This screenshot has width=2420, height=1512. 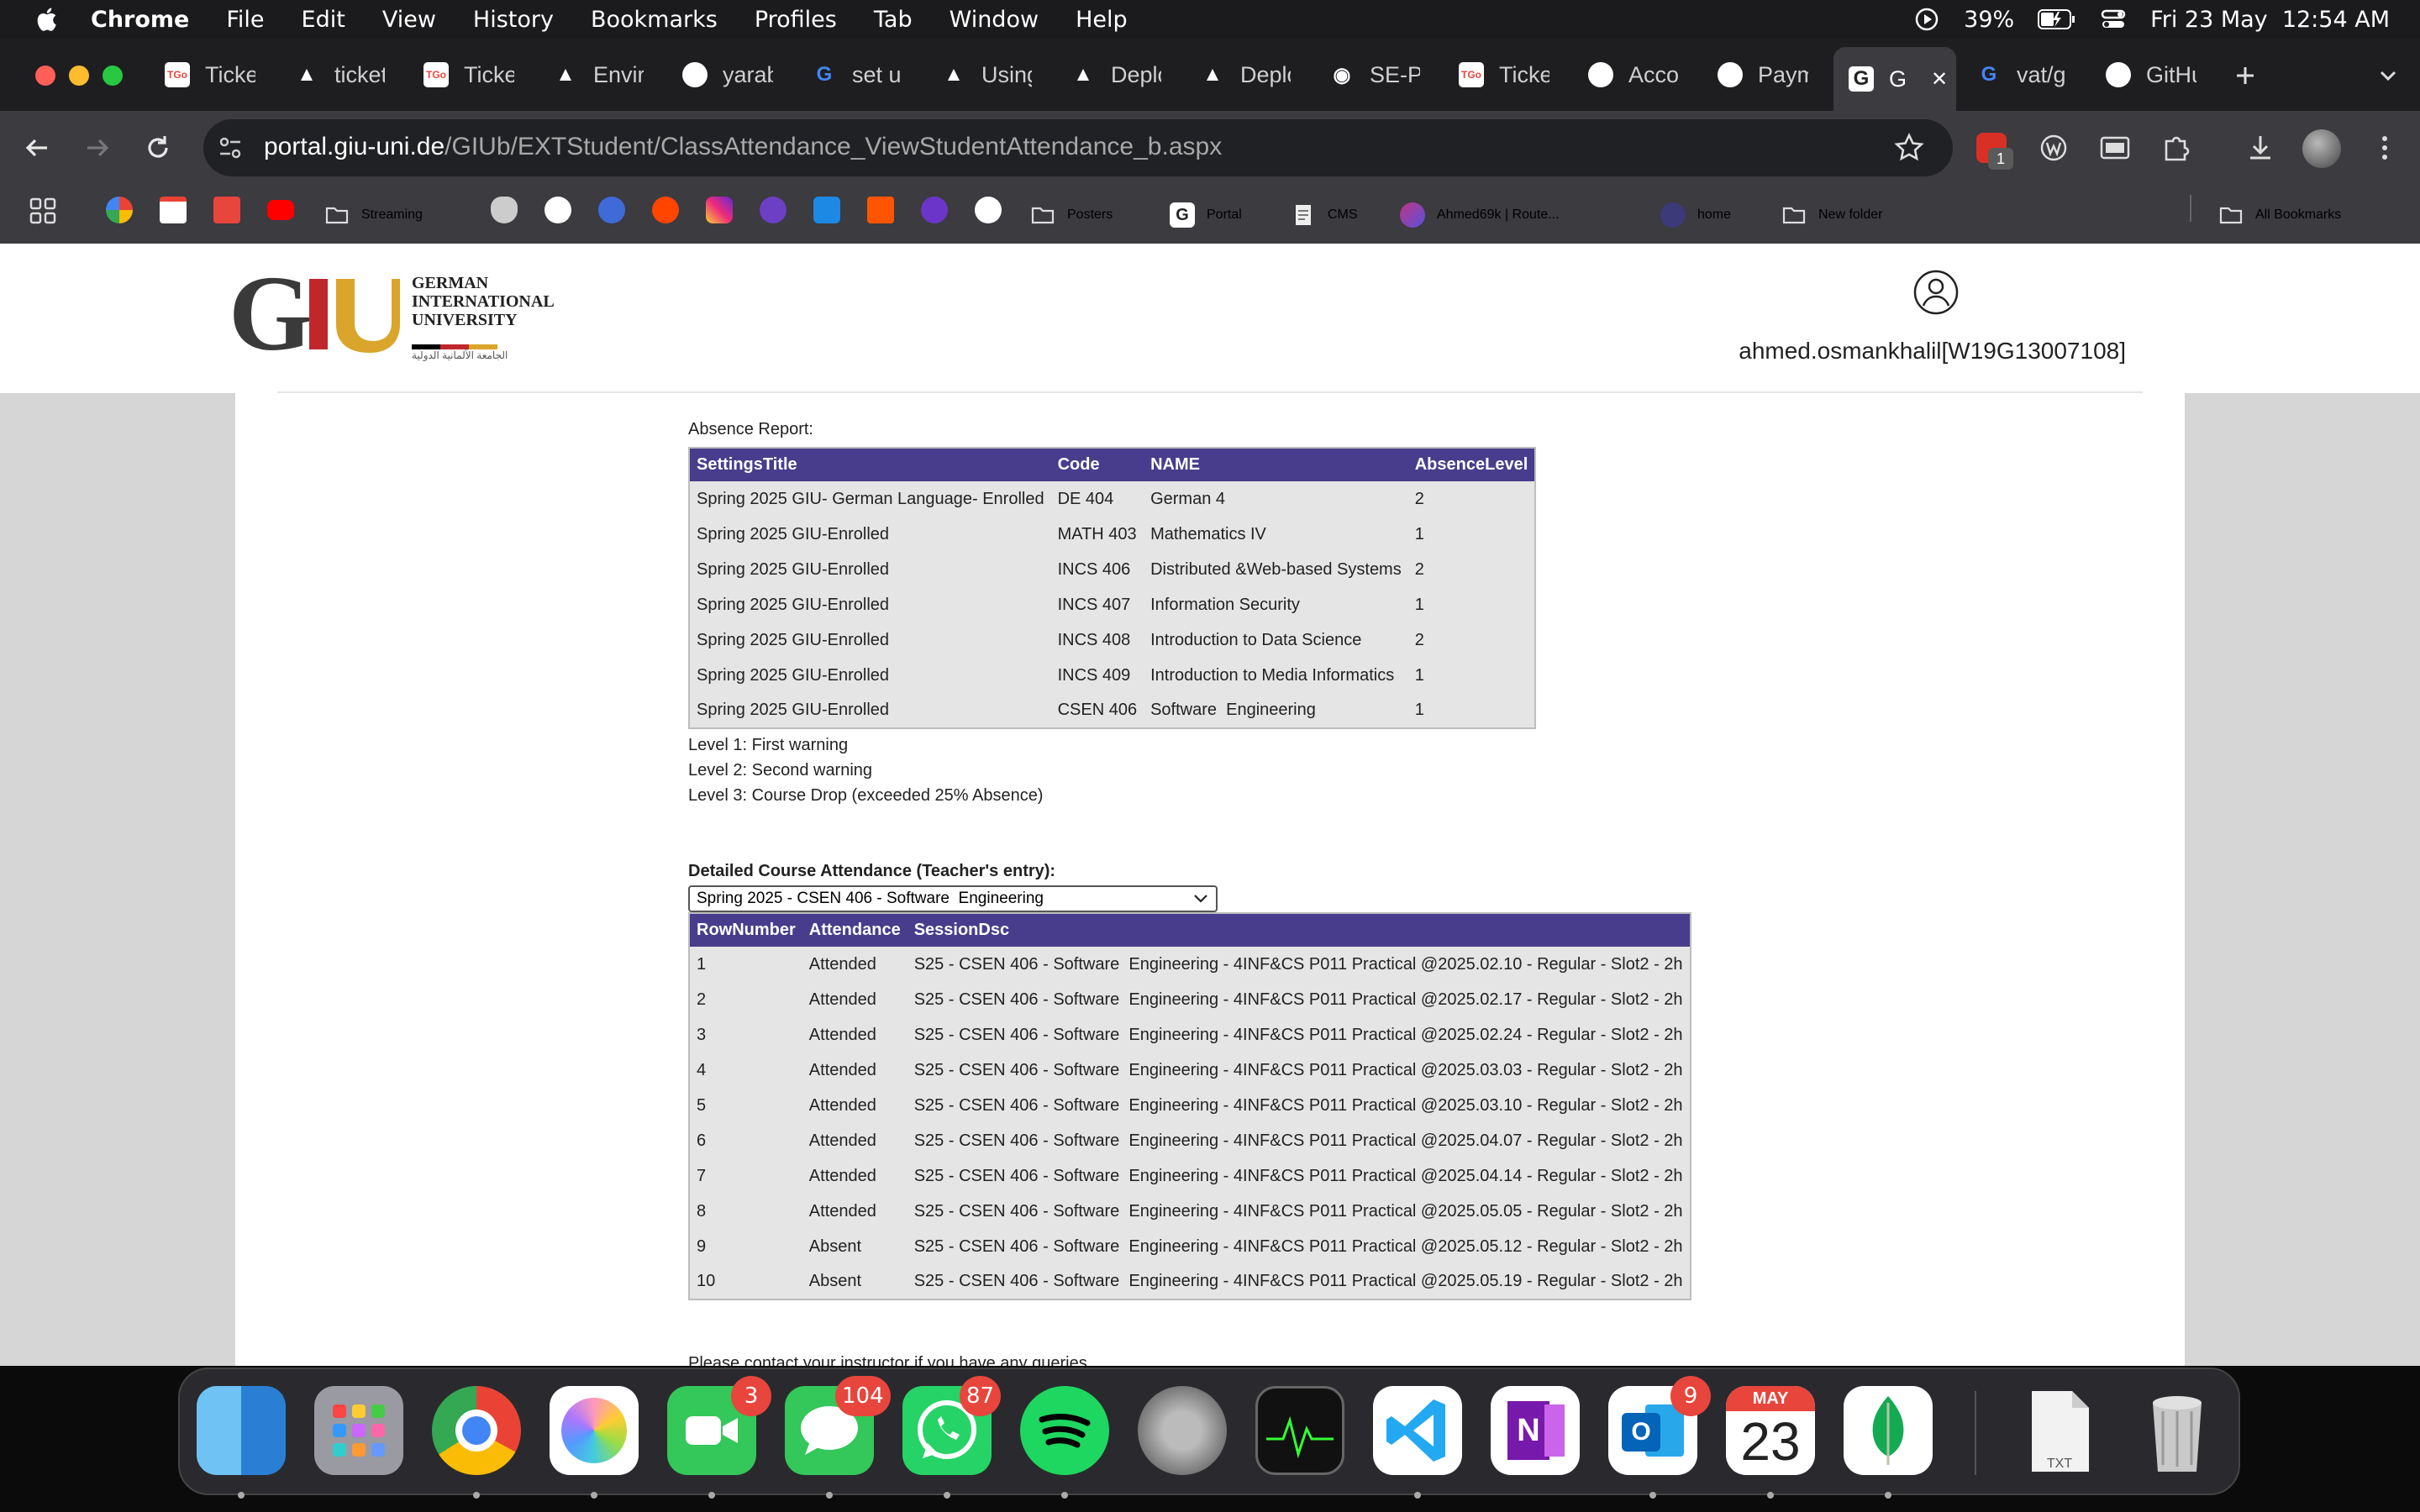 What do you see at coordinates (113, 76) in the screenshot?
I see `window-zoom-button` at bounding box center [113, 76].